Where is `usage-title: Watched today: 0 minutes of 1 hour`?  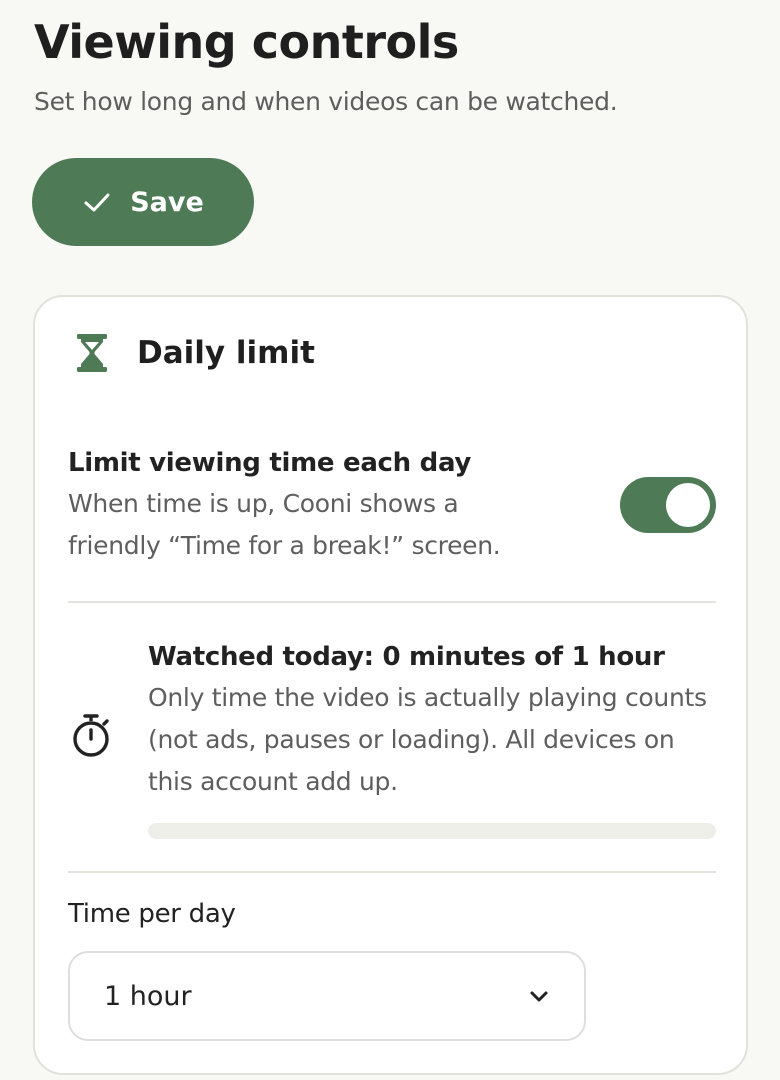 usage-title: Watched today: 0 minutes of 1 hour is located at coordinates (406, 657).